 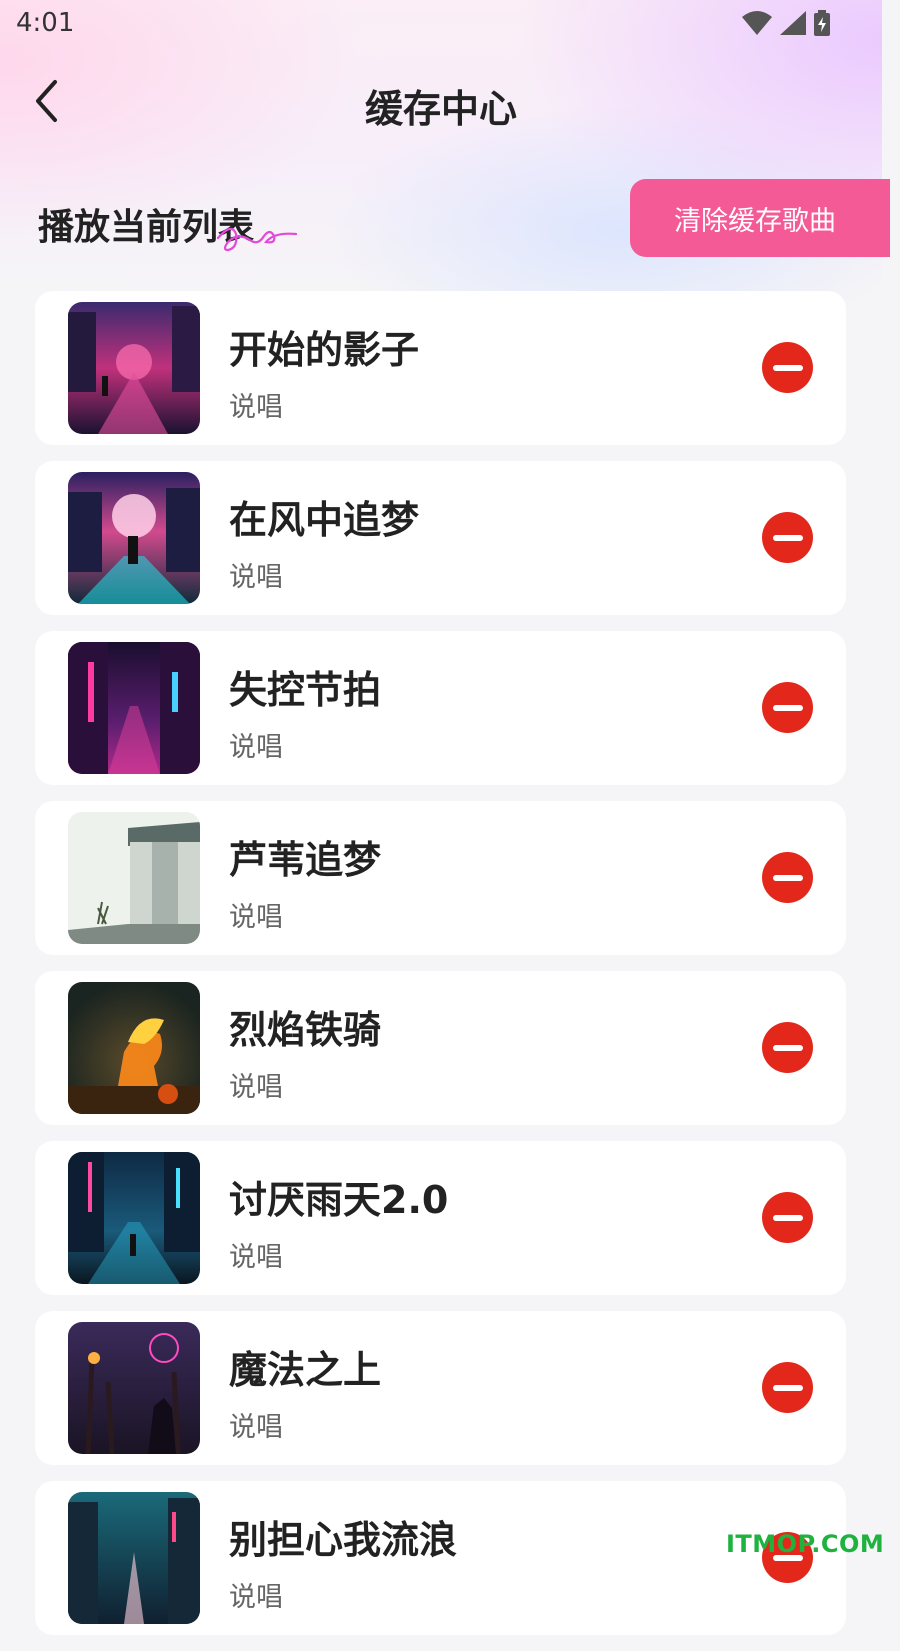 I want to click on status-icons, so click(x=786, y=23).